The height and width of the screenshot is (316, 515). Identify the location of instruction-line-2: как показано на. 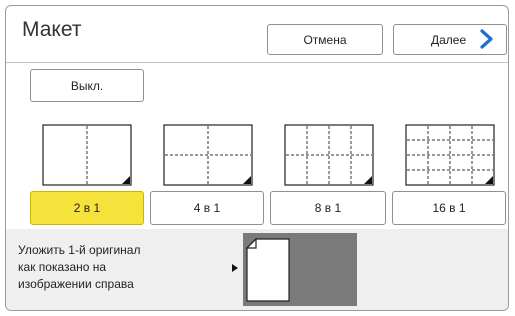
(62, 267).